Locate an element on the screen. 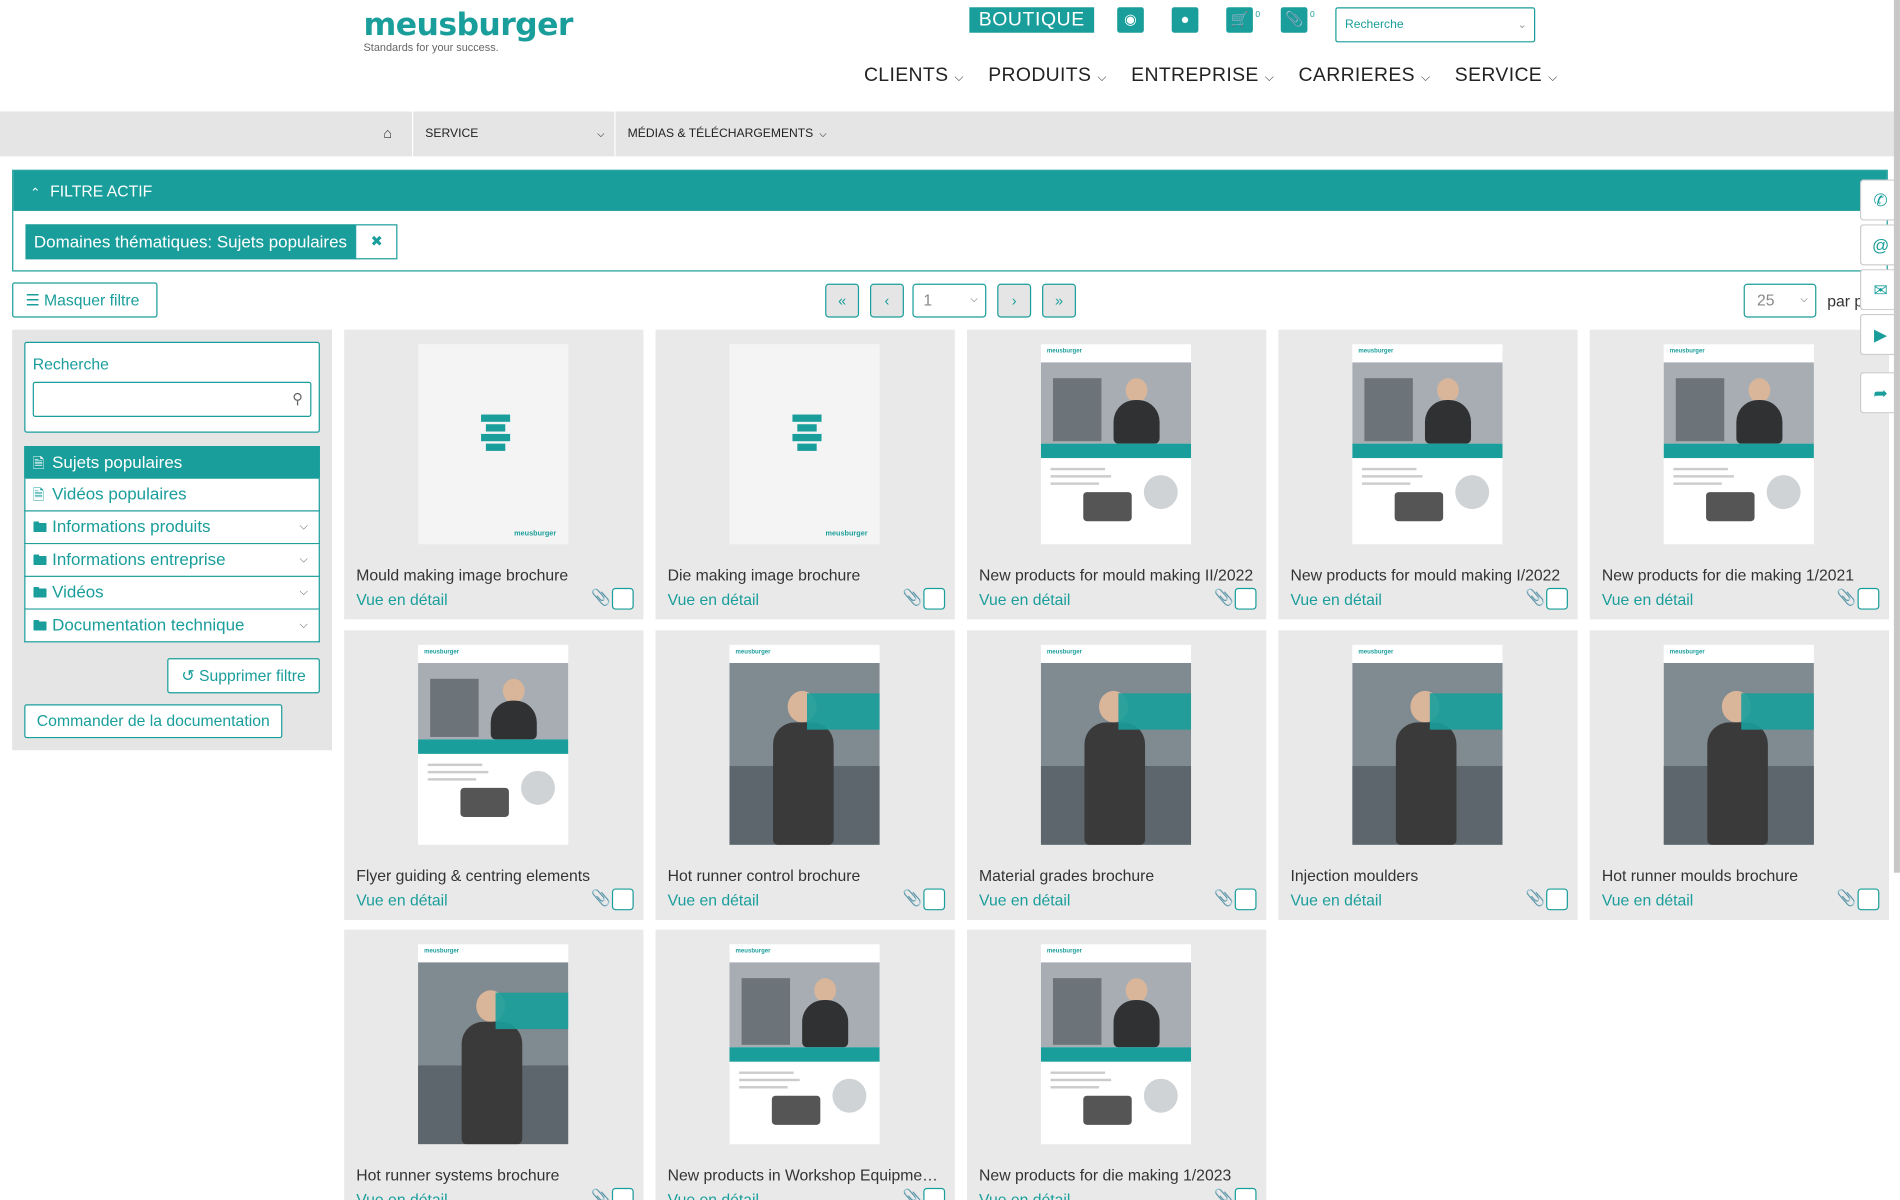 This screenshot has height=1200, width=1900. header-search-input: Recherche ⌄ is located at coordinates (1435, 25).